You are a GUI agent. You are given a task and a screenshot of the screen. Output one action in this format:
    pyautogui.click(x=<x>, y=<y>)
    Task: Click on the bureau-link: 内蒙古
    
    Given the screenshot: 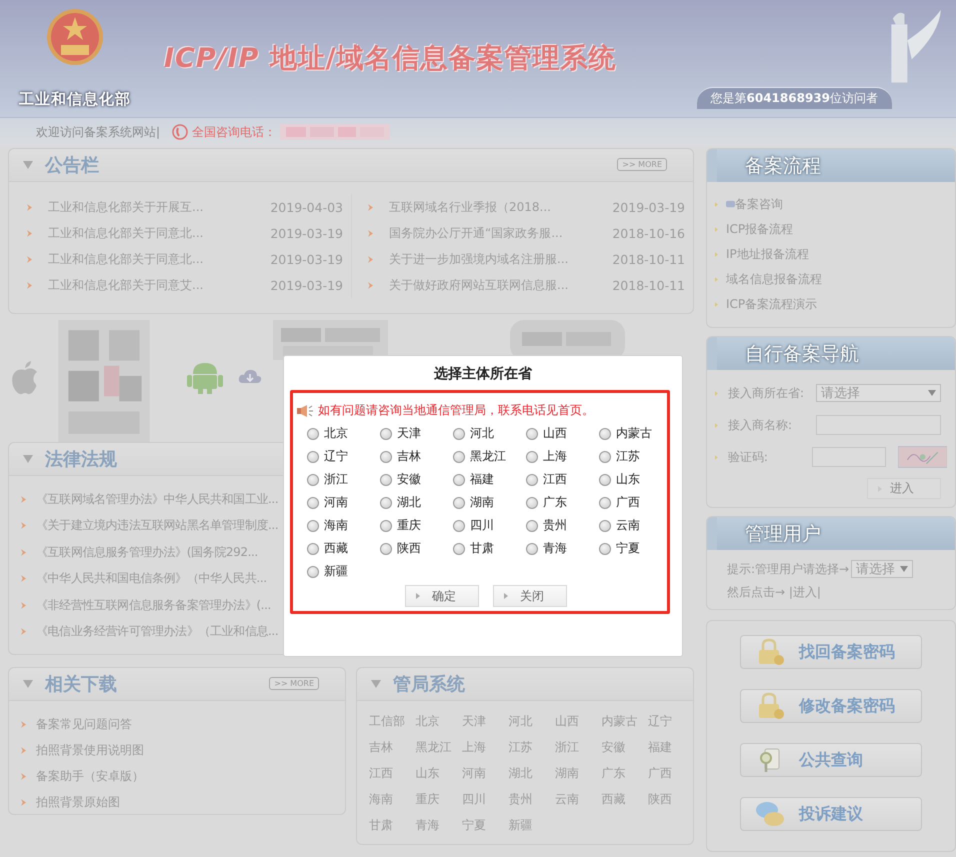 What is the action you would take?
    pyautogui.click(x=625, y=721)
    